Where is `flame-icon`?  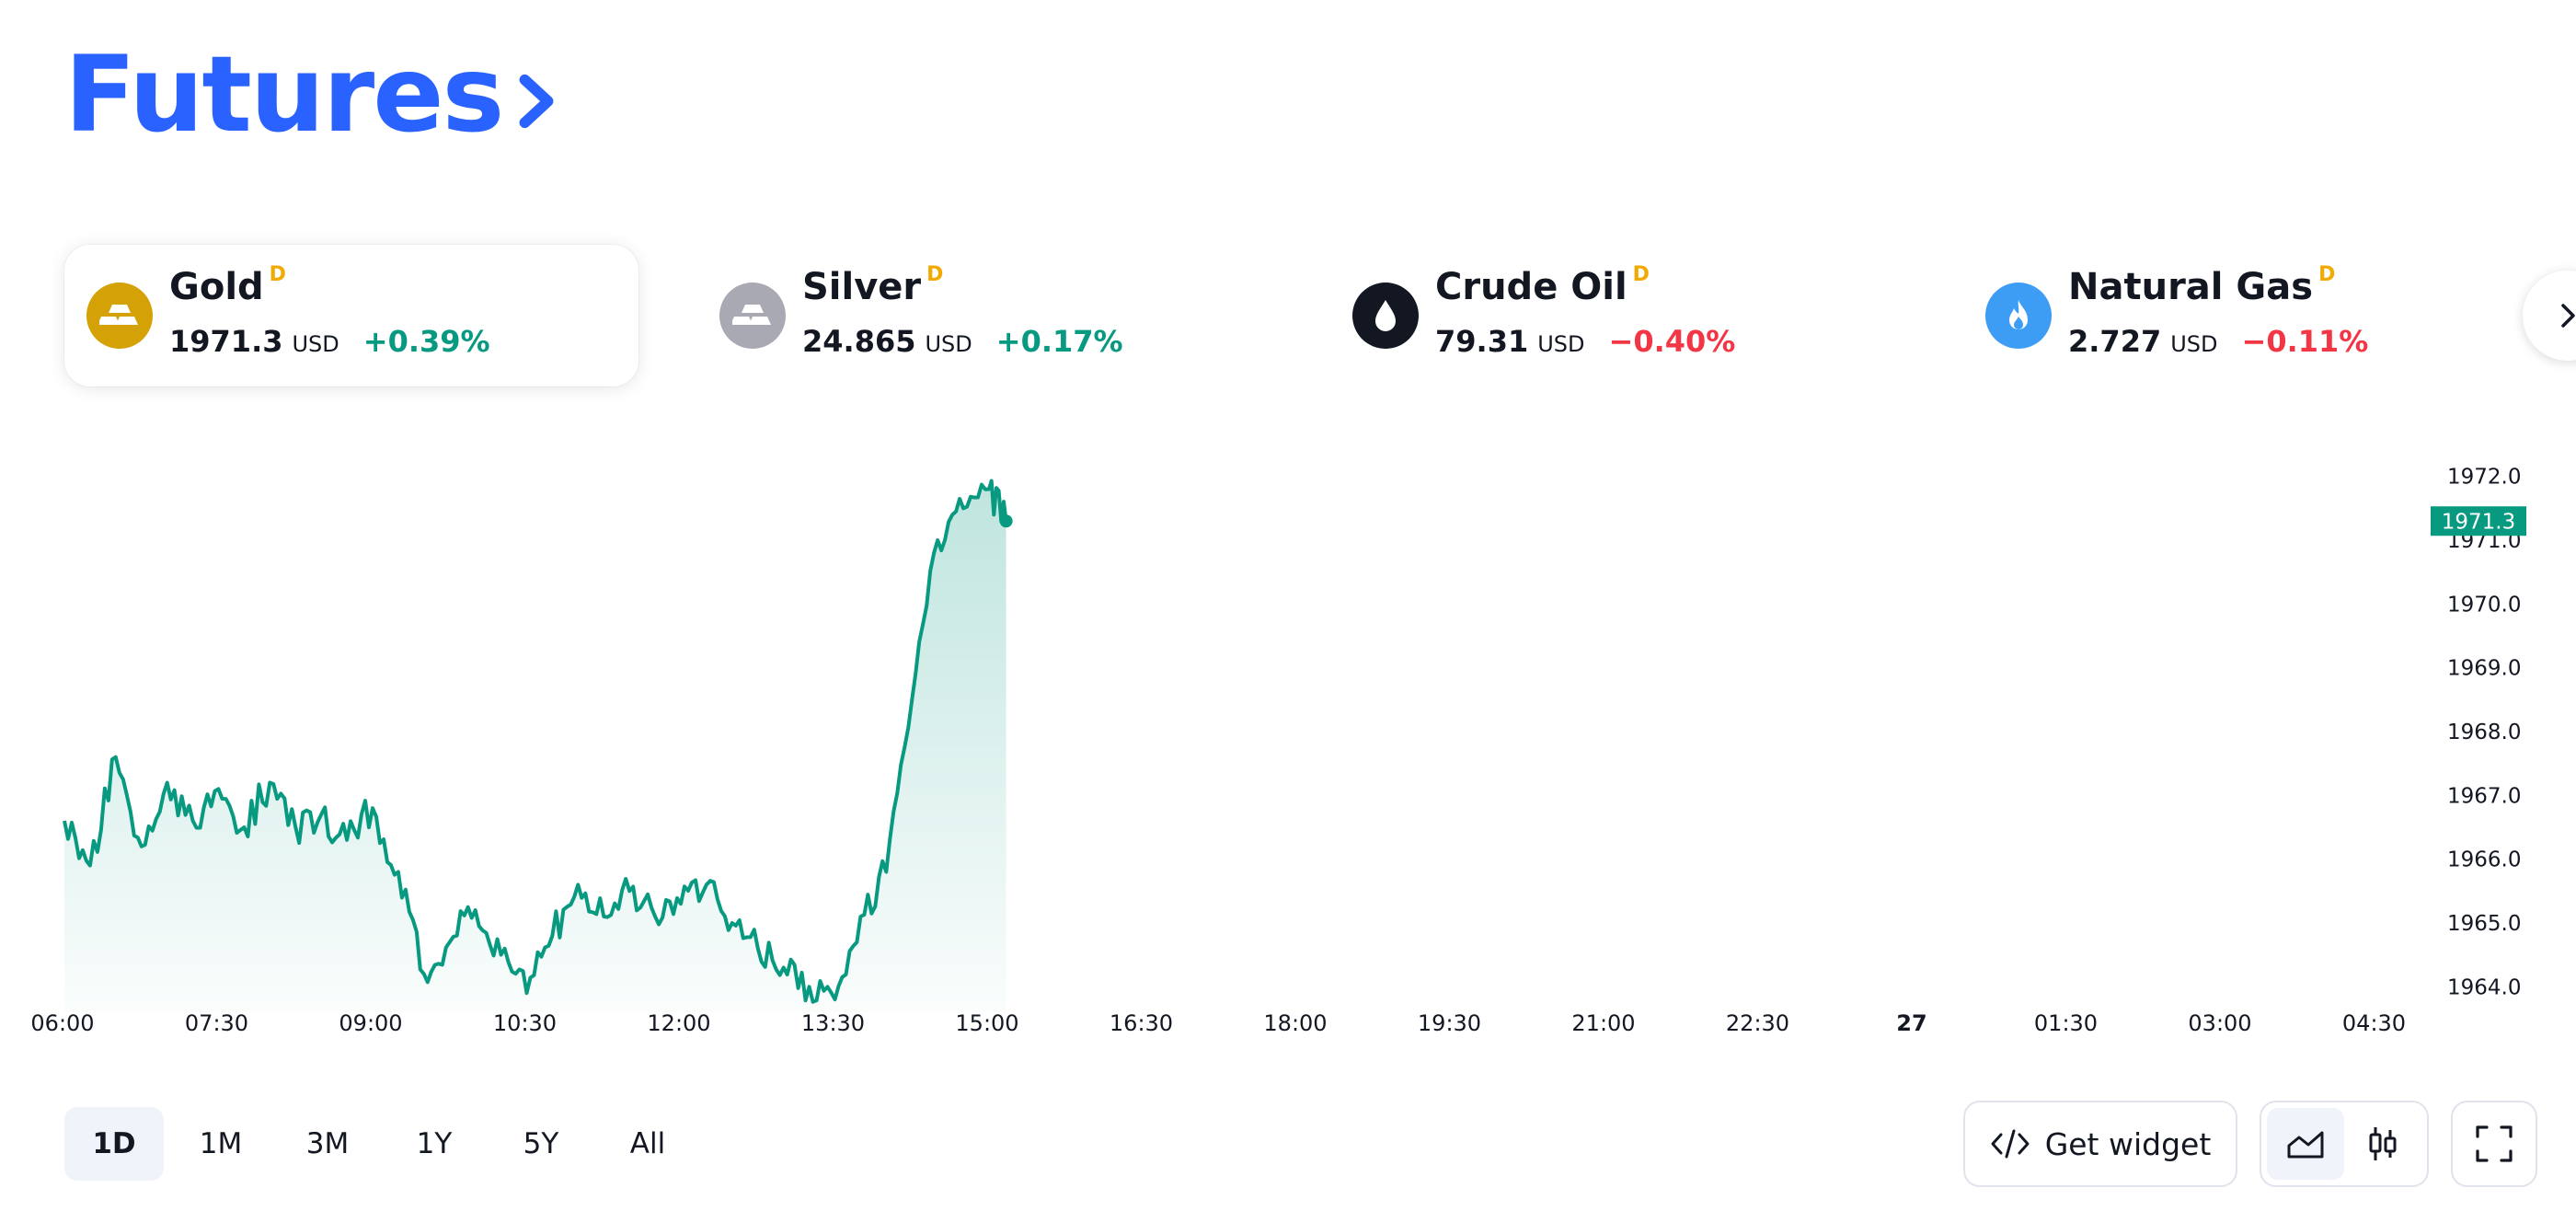
flame-icon is located at coordinates (2018, 316).